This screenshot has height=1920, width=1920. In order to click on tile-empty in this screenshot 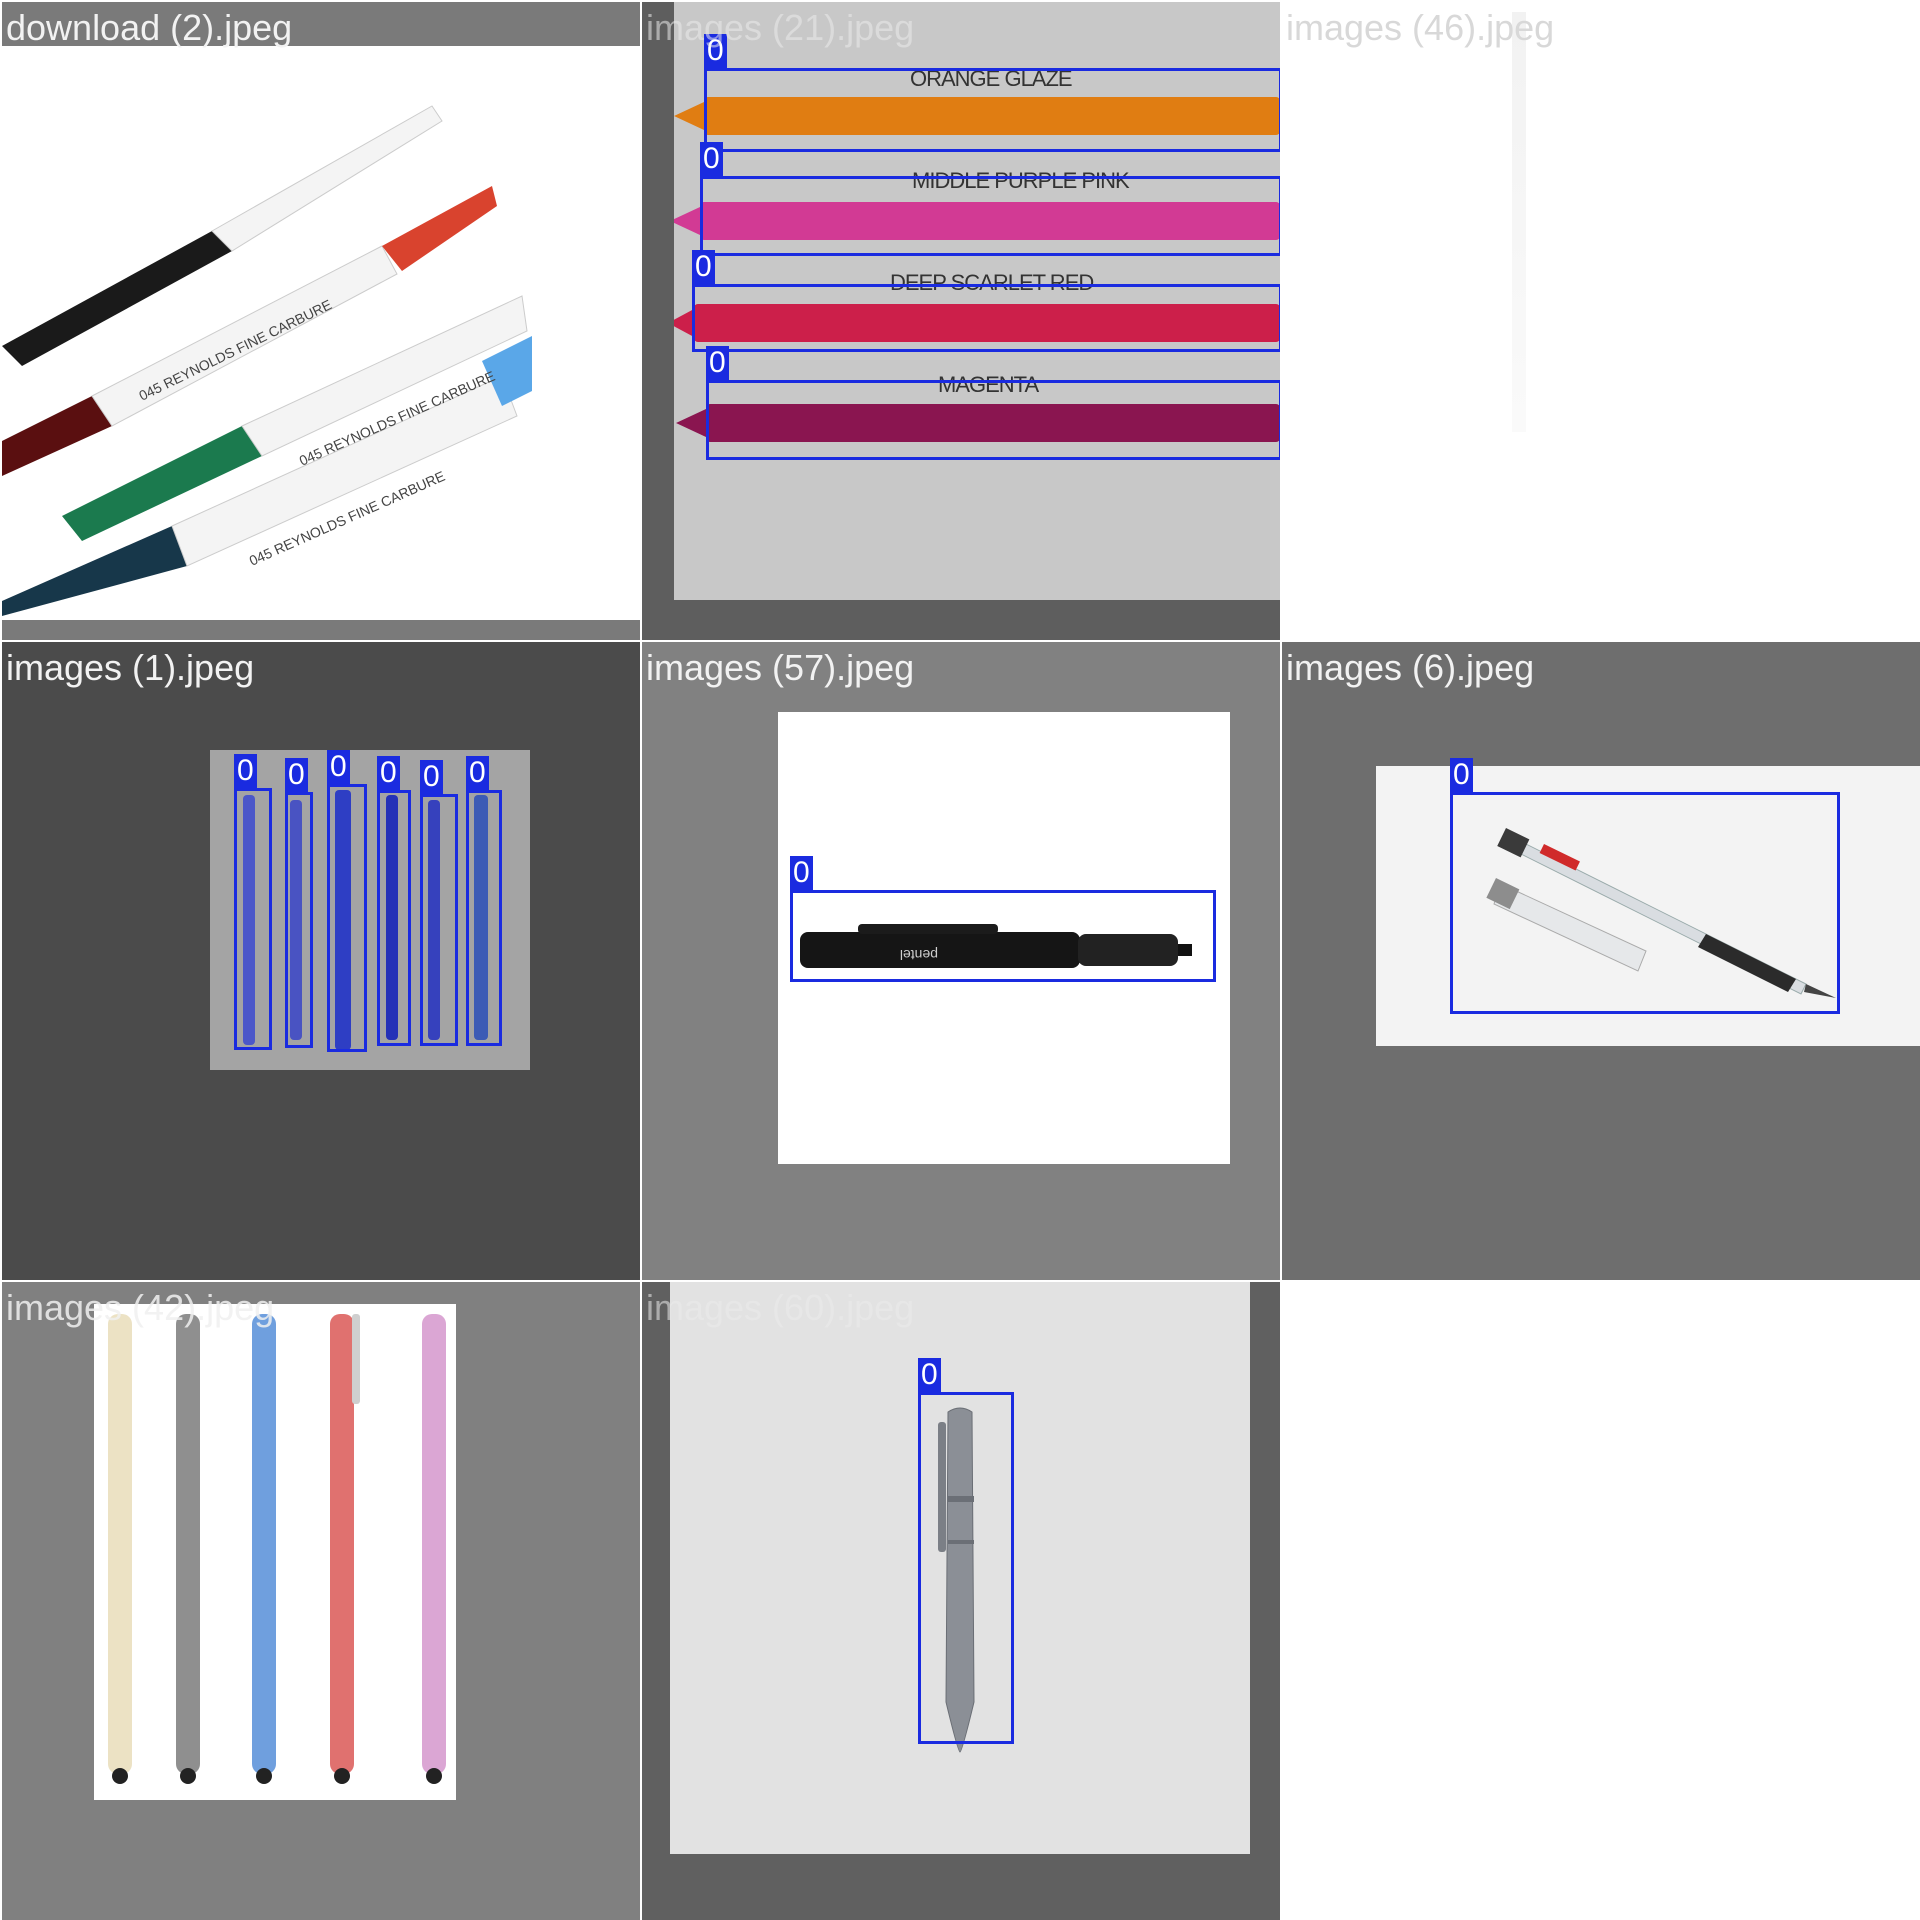, I will do `click(1601, 1601)`.